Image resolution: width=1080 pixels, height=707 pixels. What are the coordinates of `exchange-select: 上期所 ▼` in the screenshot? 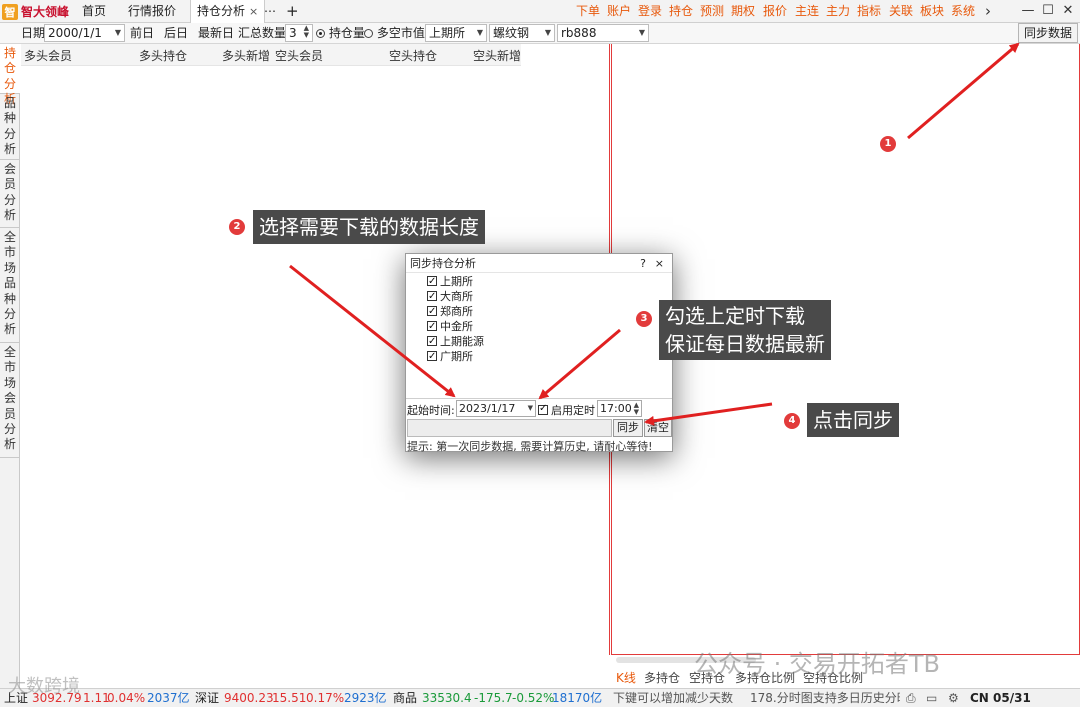 It's located at (456, 33).